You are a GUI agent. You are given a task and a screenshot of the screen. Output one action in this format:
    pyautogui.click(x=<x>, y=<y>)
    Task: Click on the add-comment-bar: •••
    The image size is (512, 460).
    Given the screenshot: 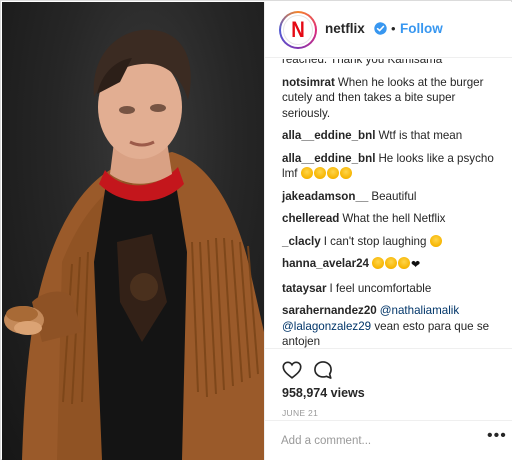 What is the action you would take?
    pyautogui.click(x=388, y=440)
    